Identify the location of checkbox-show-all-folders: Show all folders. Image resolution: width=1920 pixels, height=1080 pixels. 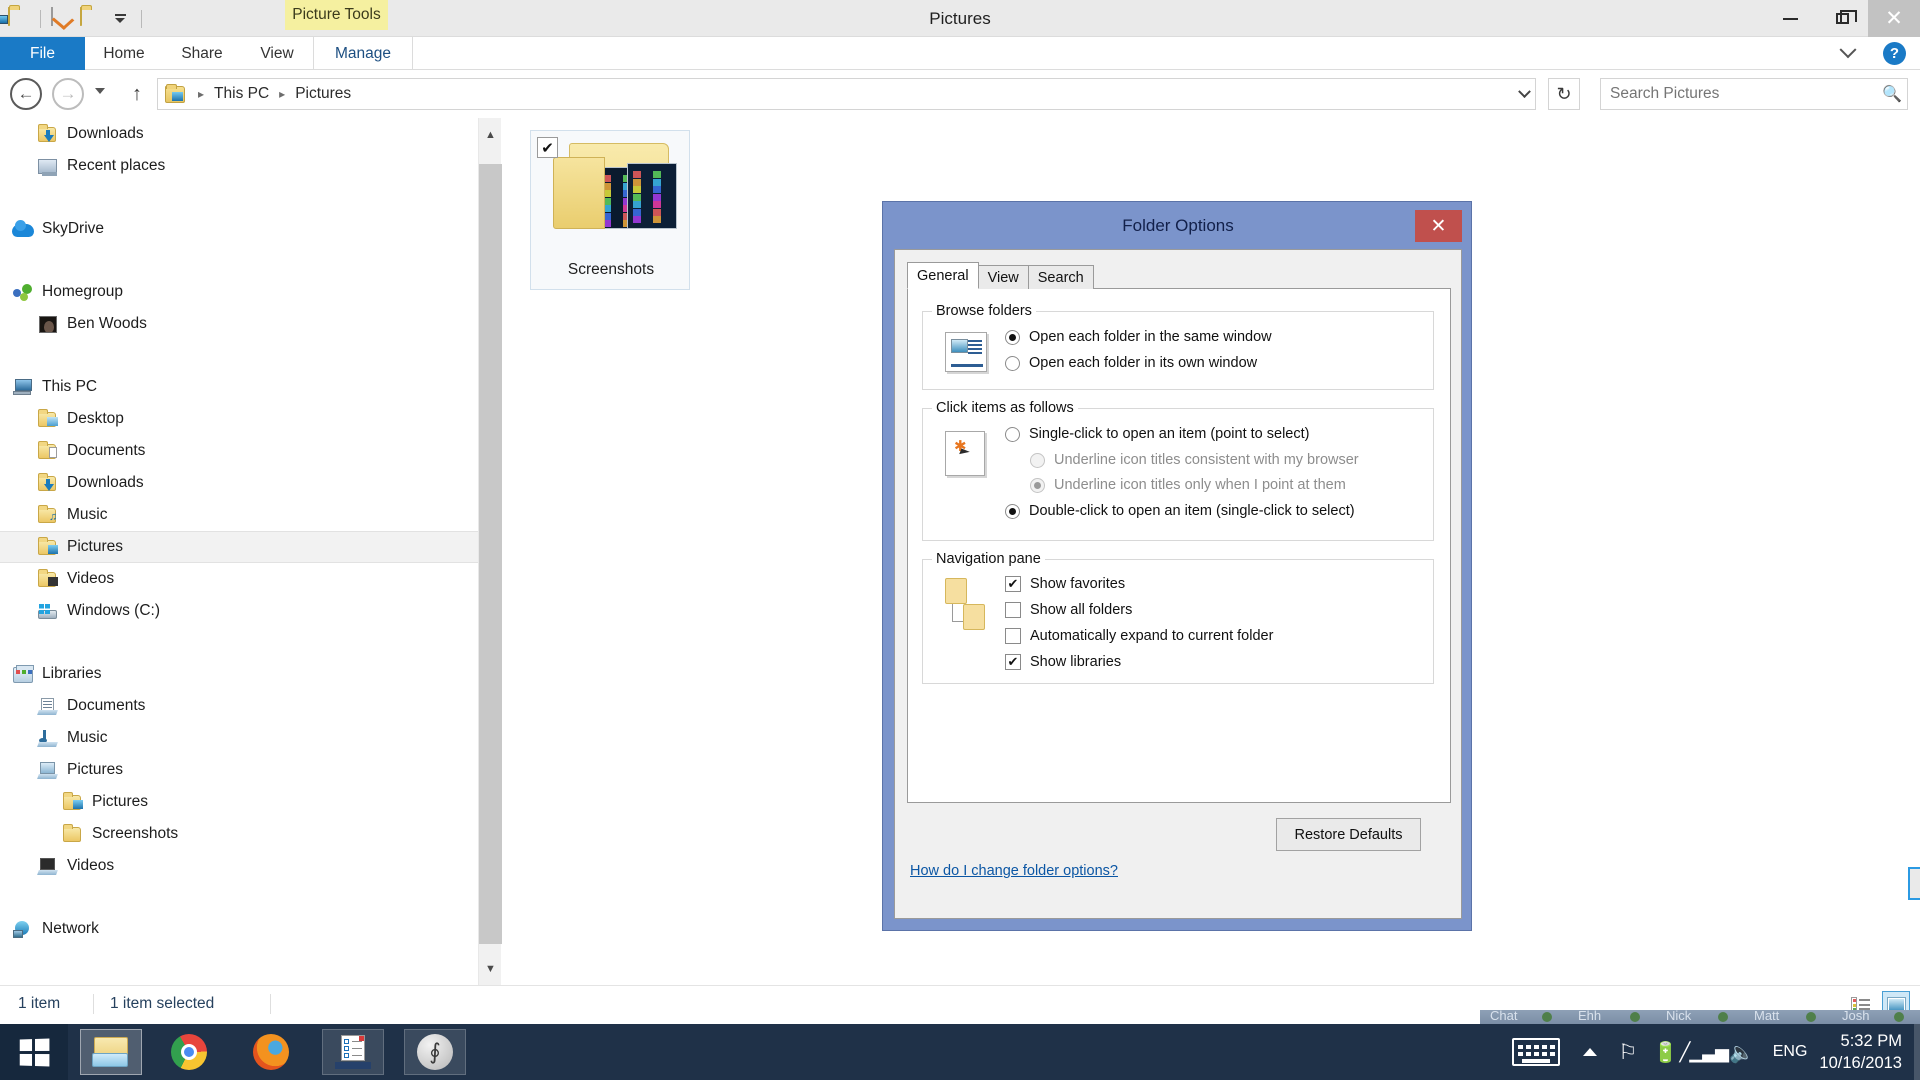
(1068, 610).